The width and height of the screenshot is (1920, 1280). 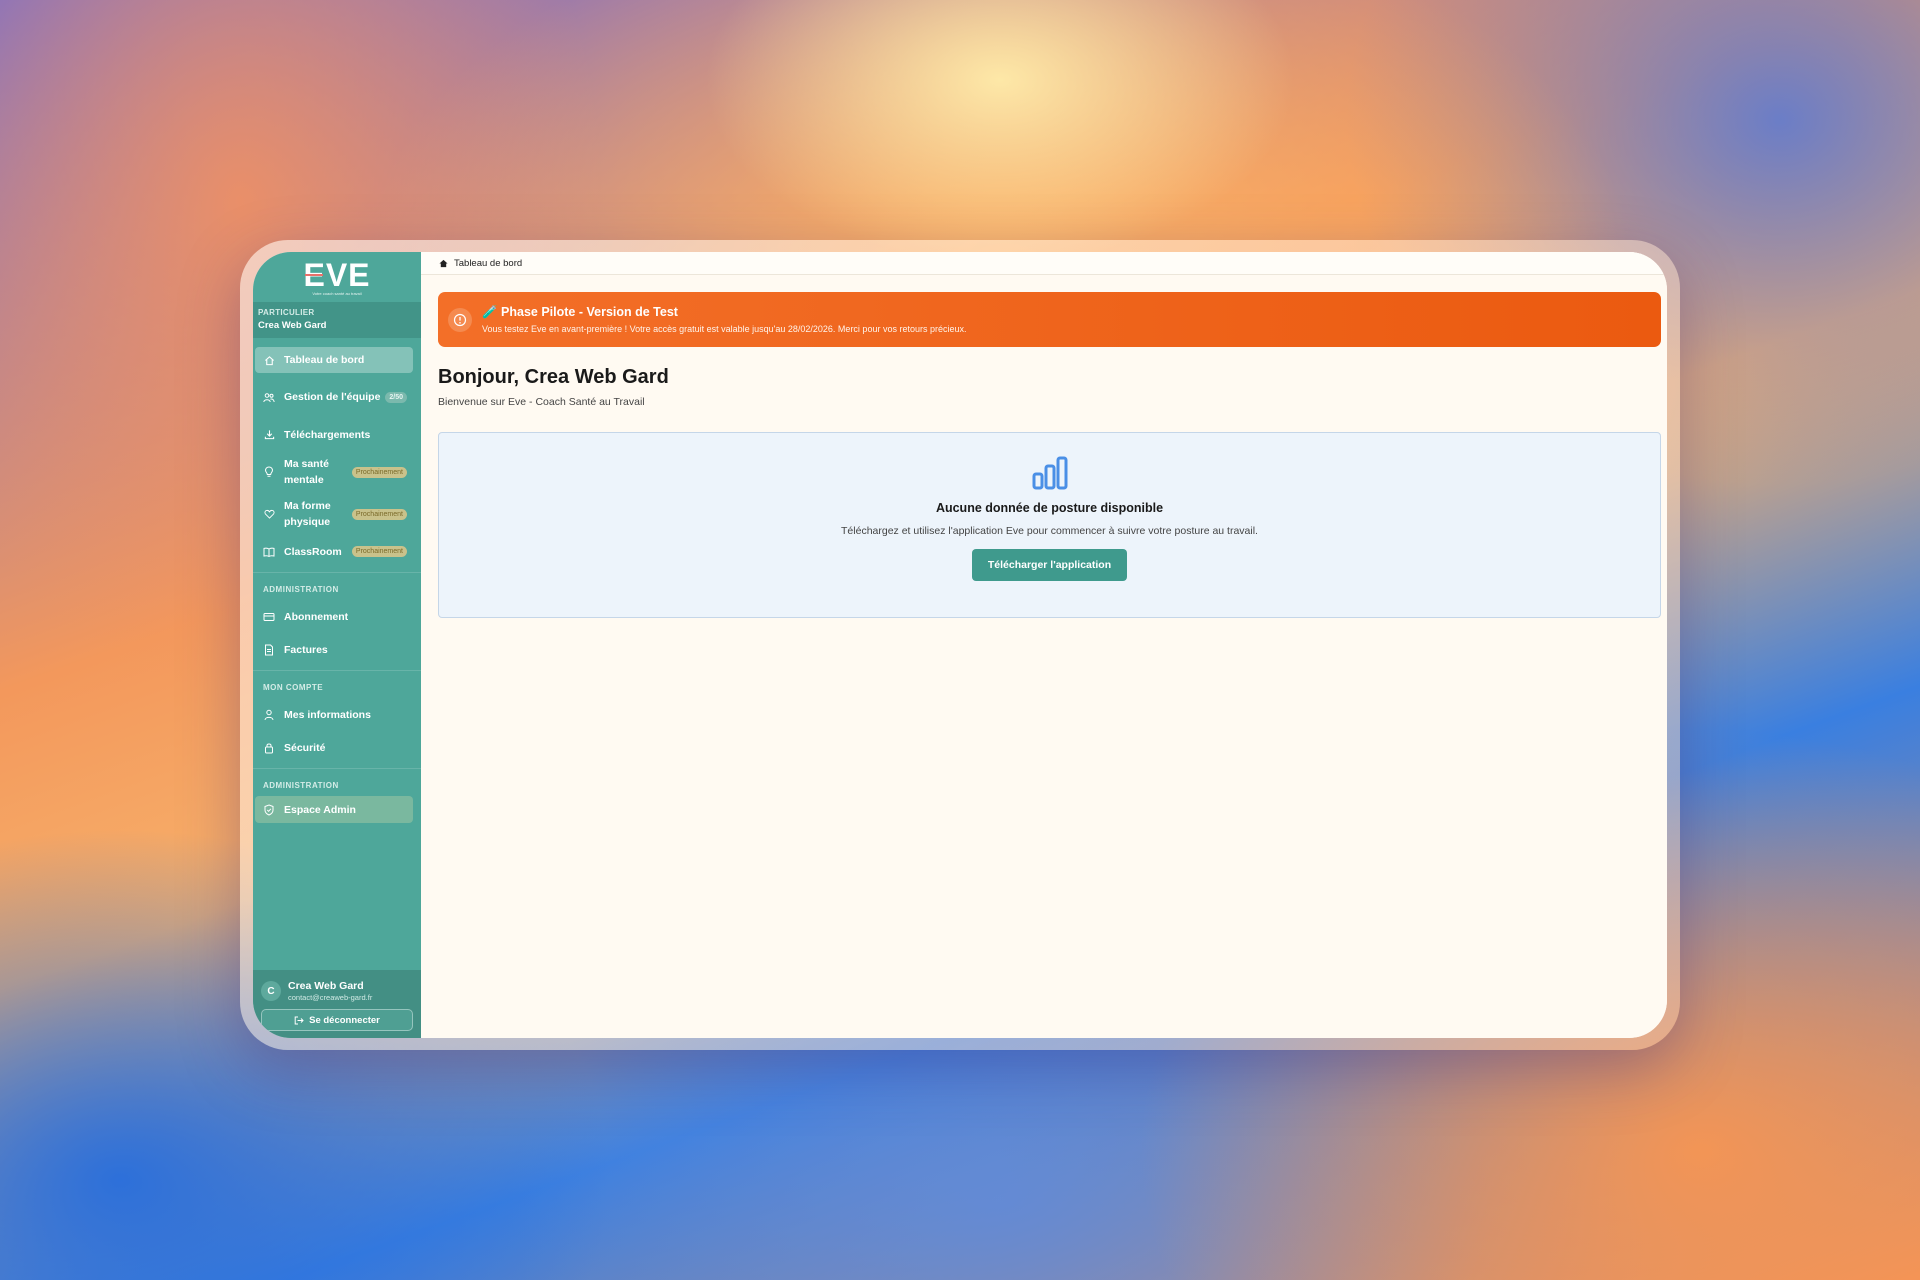 I want to click on sidebar-item-classroom: ClassRoom Prochainement, so click(x=334, y=551).